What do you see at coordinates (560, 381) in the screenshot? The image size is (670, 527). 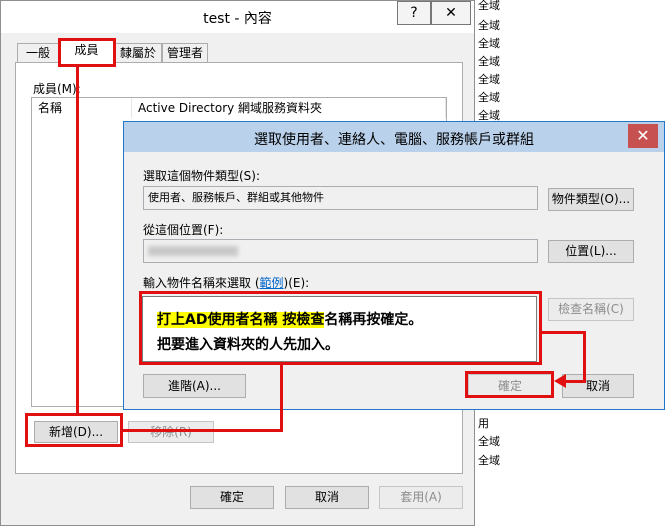 I see `arrowhead-icon` at bounding box center [560, 381].